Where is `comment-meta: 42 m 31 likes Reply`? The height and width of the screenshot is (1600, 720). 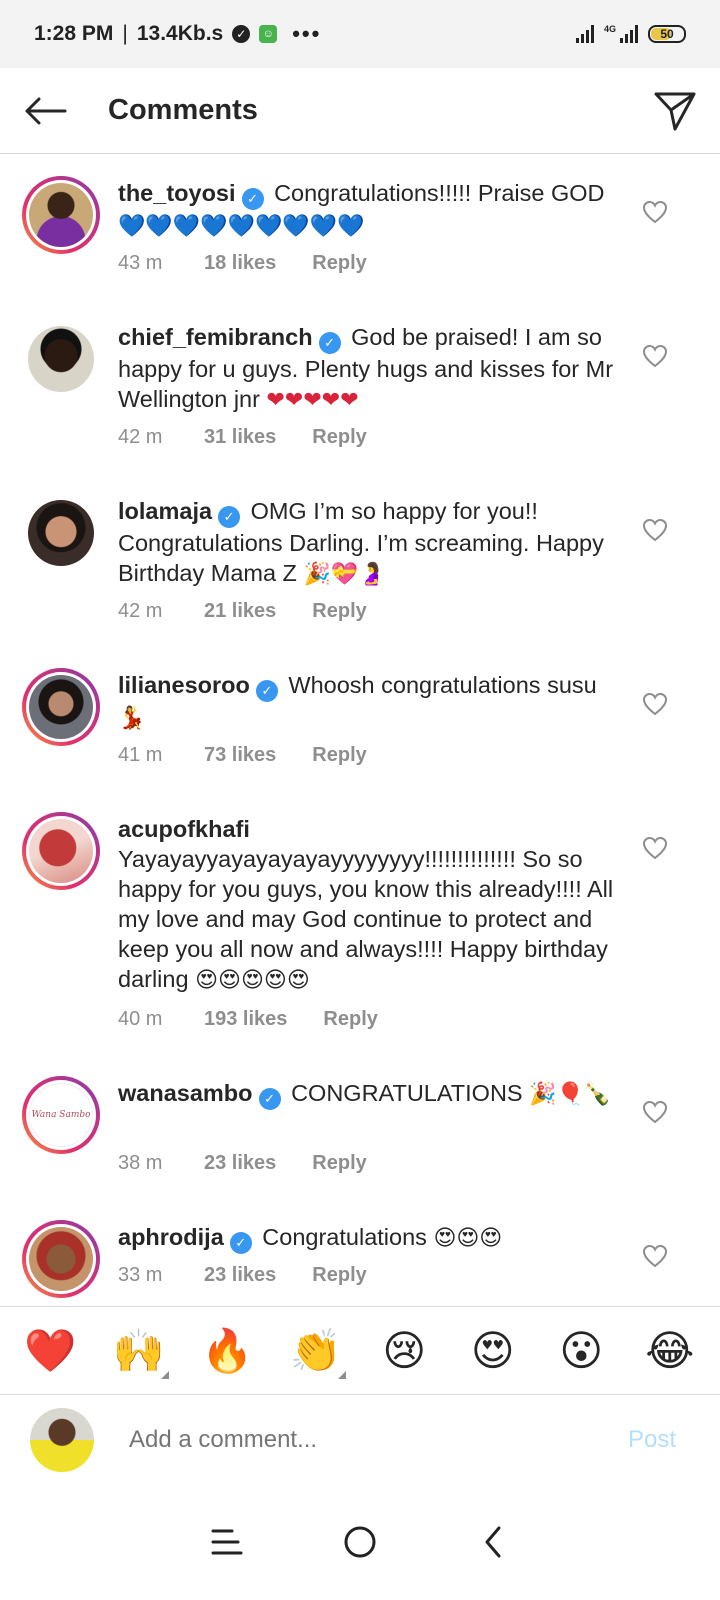
comment-meta: 42 m 31 likes Reply is located at coordinates (242, 437).